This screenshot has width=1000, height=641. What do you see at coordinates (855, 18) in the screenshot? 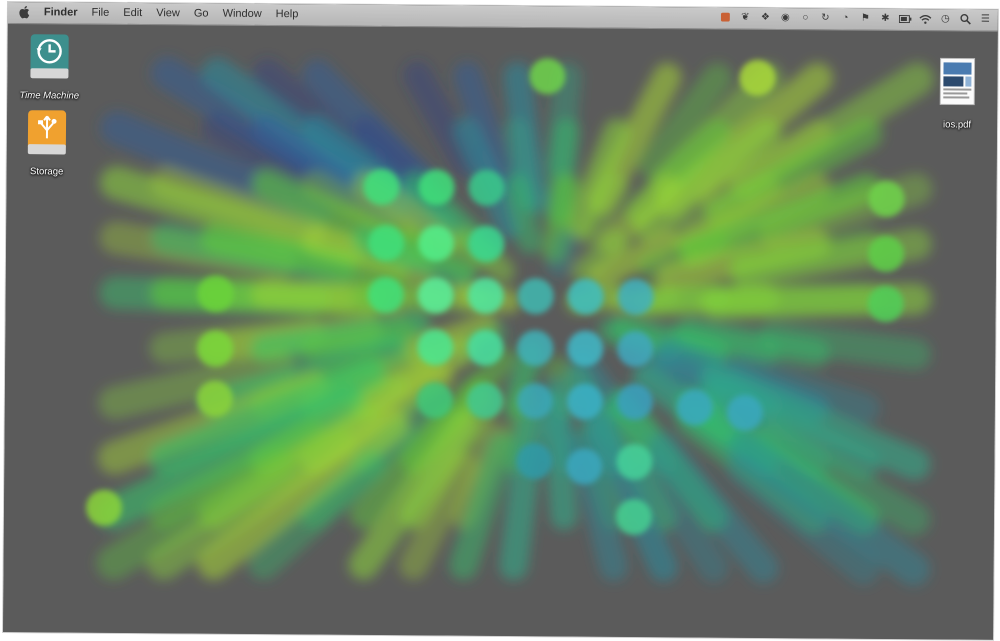
I see `status-tray: ❦ ❖ ◉ ○ ↻ ◔ ⚑ ✱ ◷ ☰` at bounding box center [855, 18].